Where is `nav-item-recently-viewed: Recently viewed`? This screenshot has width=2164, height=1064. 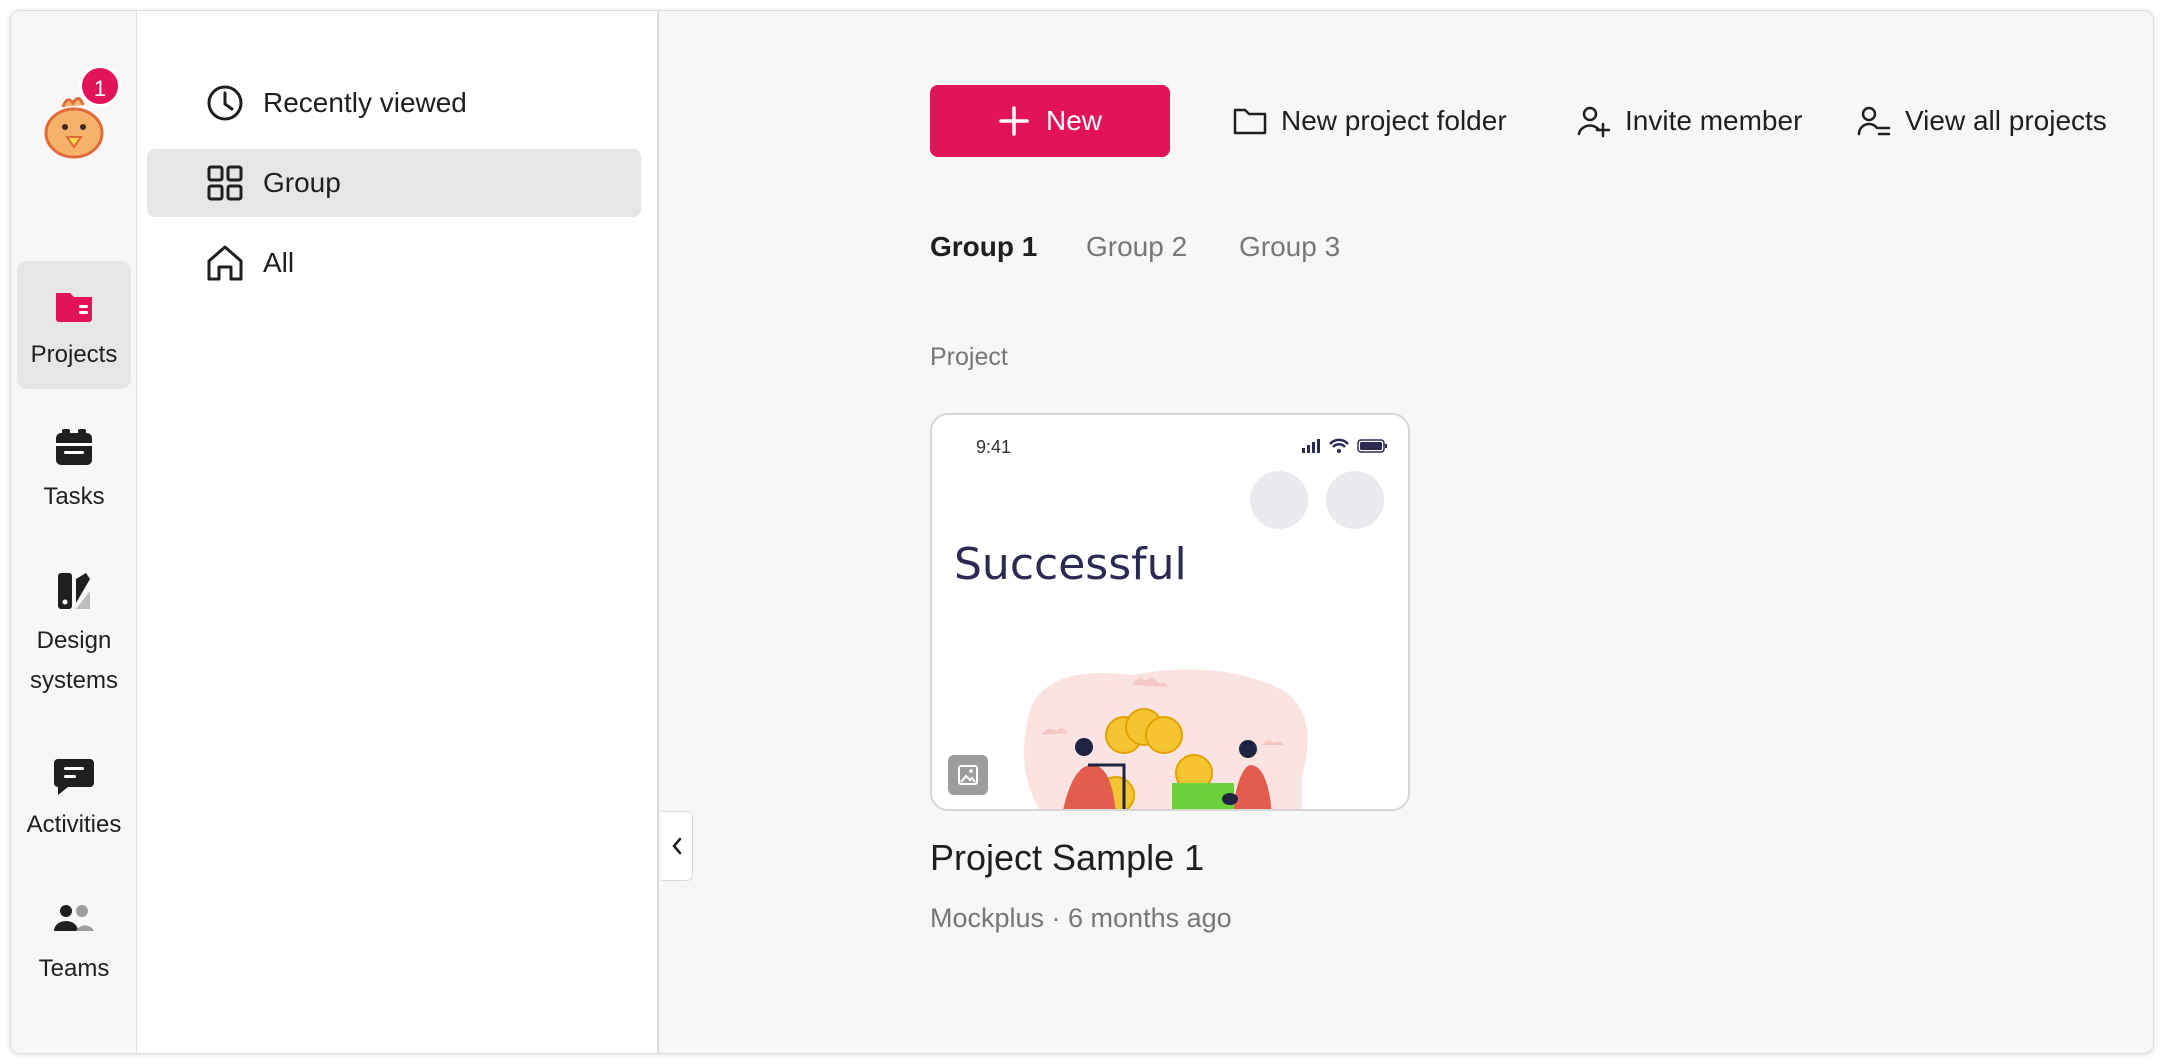
nav-item-recently-viewed: Recently viewed is located at coordinates (394, 103).